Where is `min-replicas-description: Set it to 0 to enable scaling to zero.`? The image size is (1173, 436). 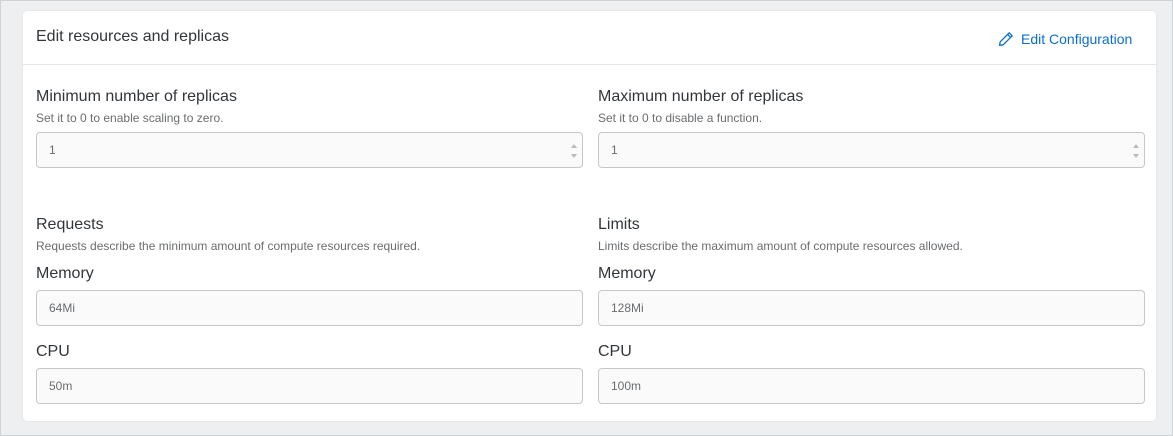
min-replicas-description: Set it to 0 to enable scaling to zero. is located at coordinates (130, 118).